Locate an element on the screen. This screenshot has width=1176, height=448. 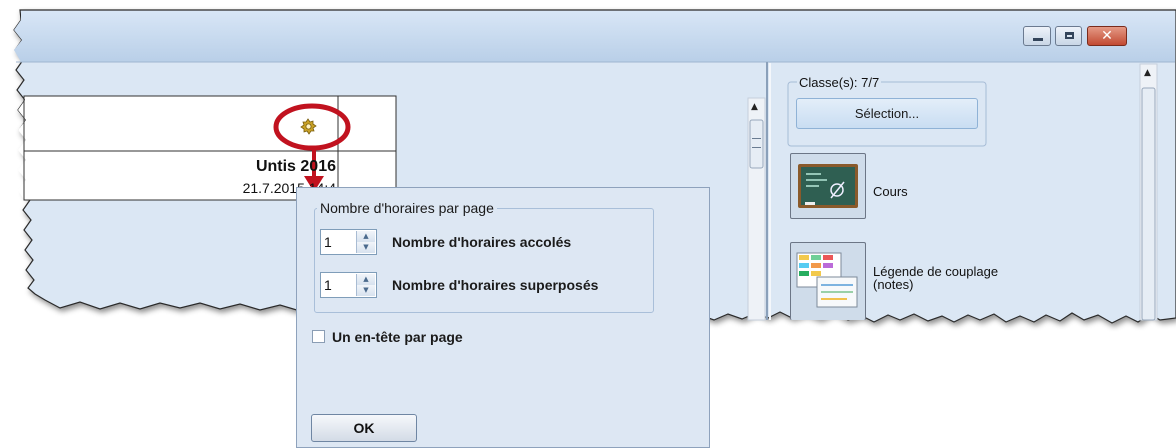
superposes-stepper: 1 ▲ ▼ is located at coordinates (348, 285).